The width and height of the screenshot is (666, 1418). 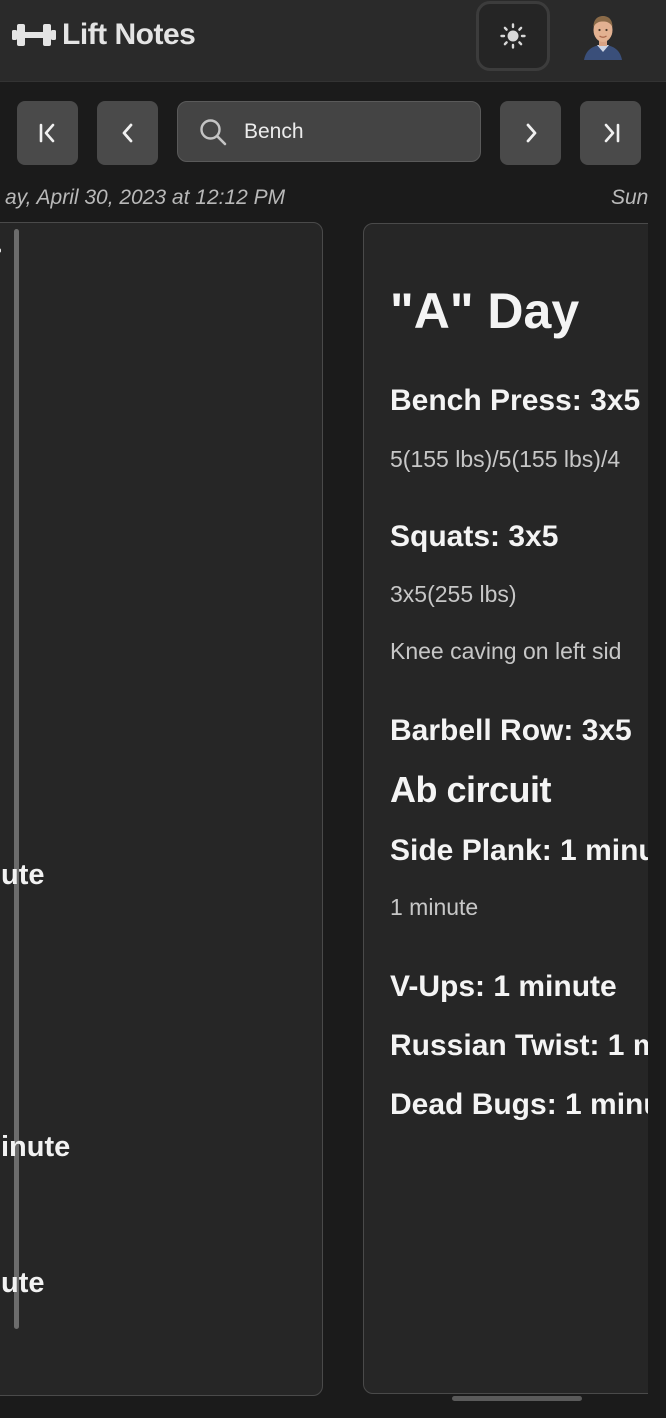 I want to click on entry-title: "A" Day, so click(x=485, y=311).